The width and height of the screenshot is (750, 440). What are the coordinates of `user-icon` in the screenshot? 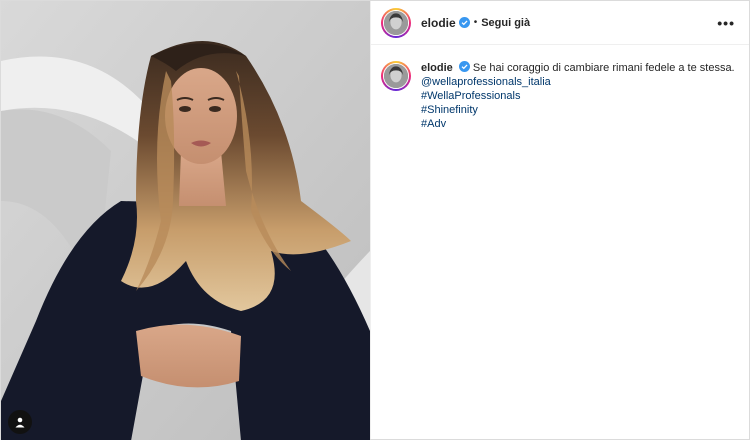 It's located at (20, 422).